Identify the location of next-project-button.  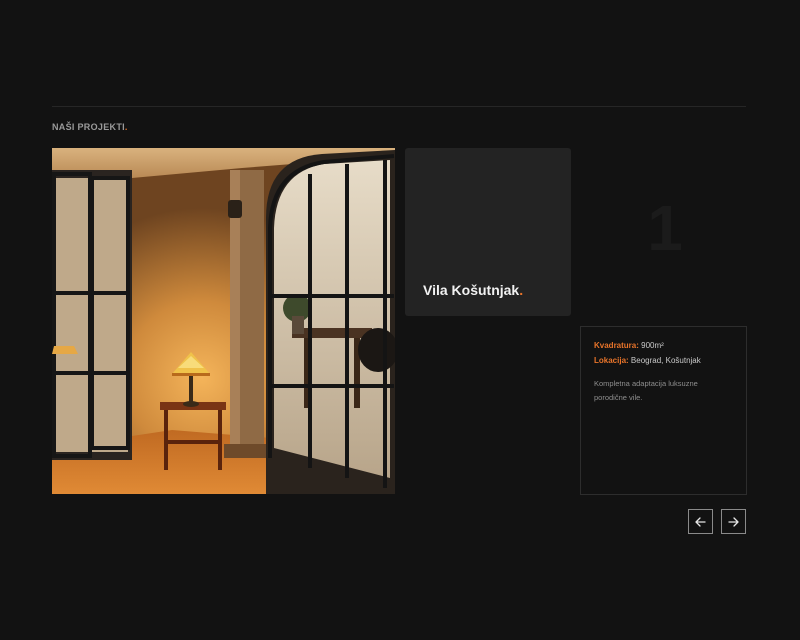
(733, 521).